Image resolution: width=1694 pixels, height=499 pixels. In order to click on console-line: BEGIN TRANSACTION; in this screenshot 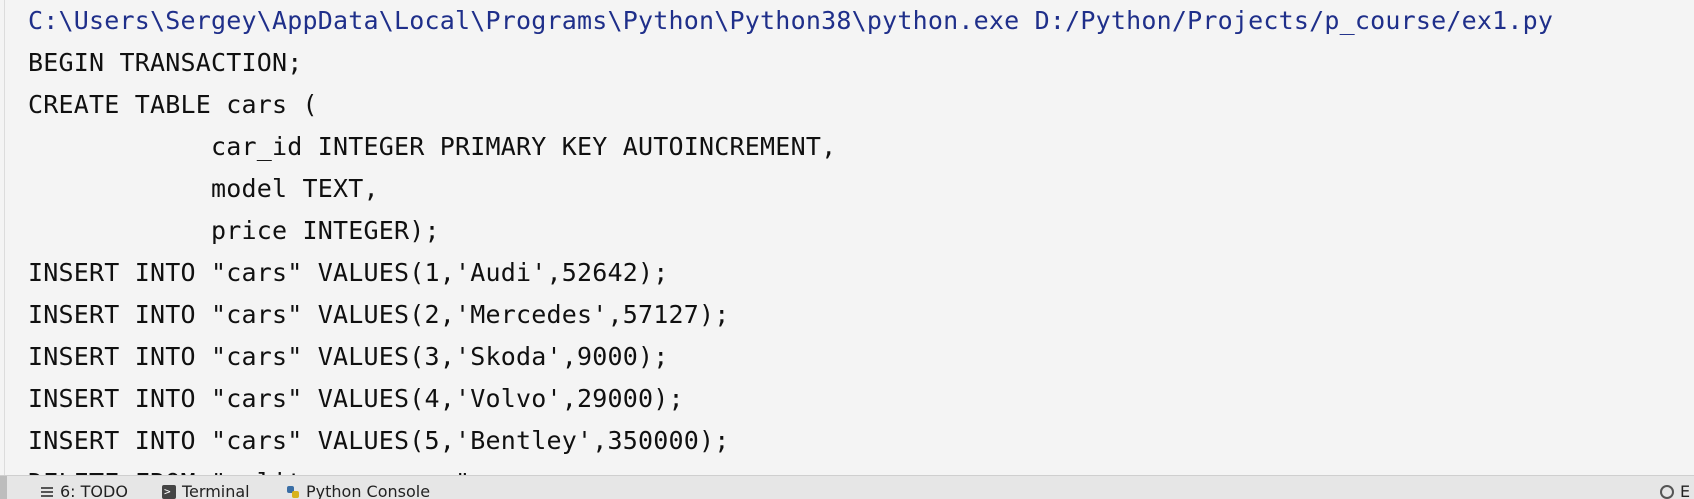, I will do `click(165, 62)`.